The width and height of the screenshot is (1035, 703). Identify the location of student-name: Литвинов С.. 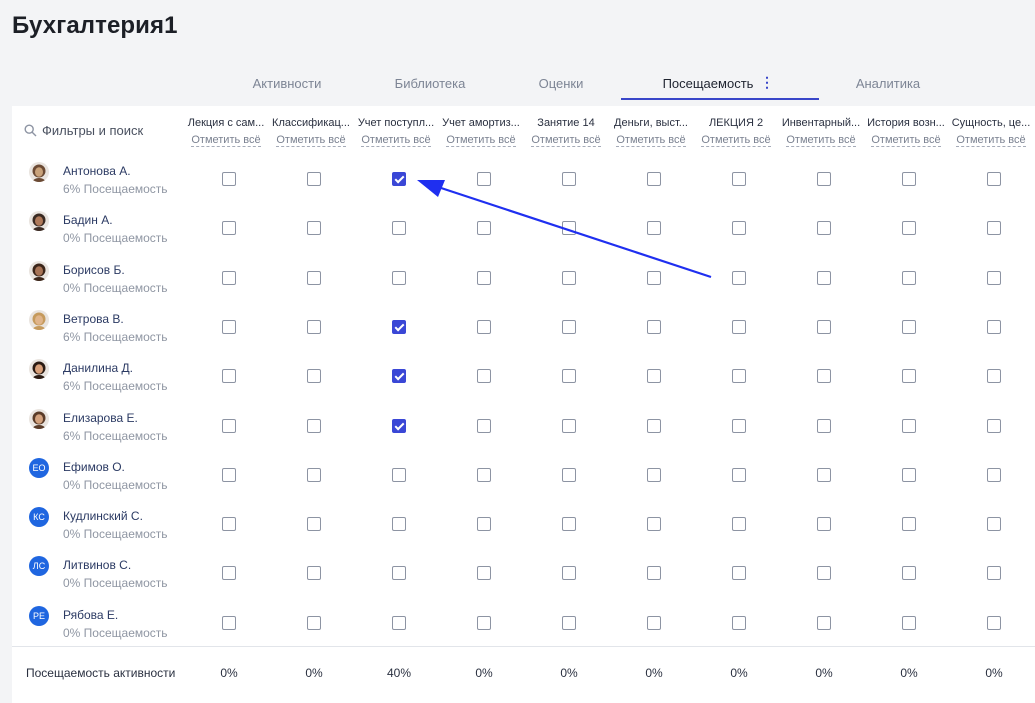
(97, 565).